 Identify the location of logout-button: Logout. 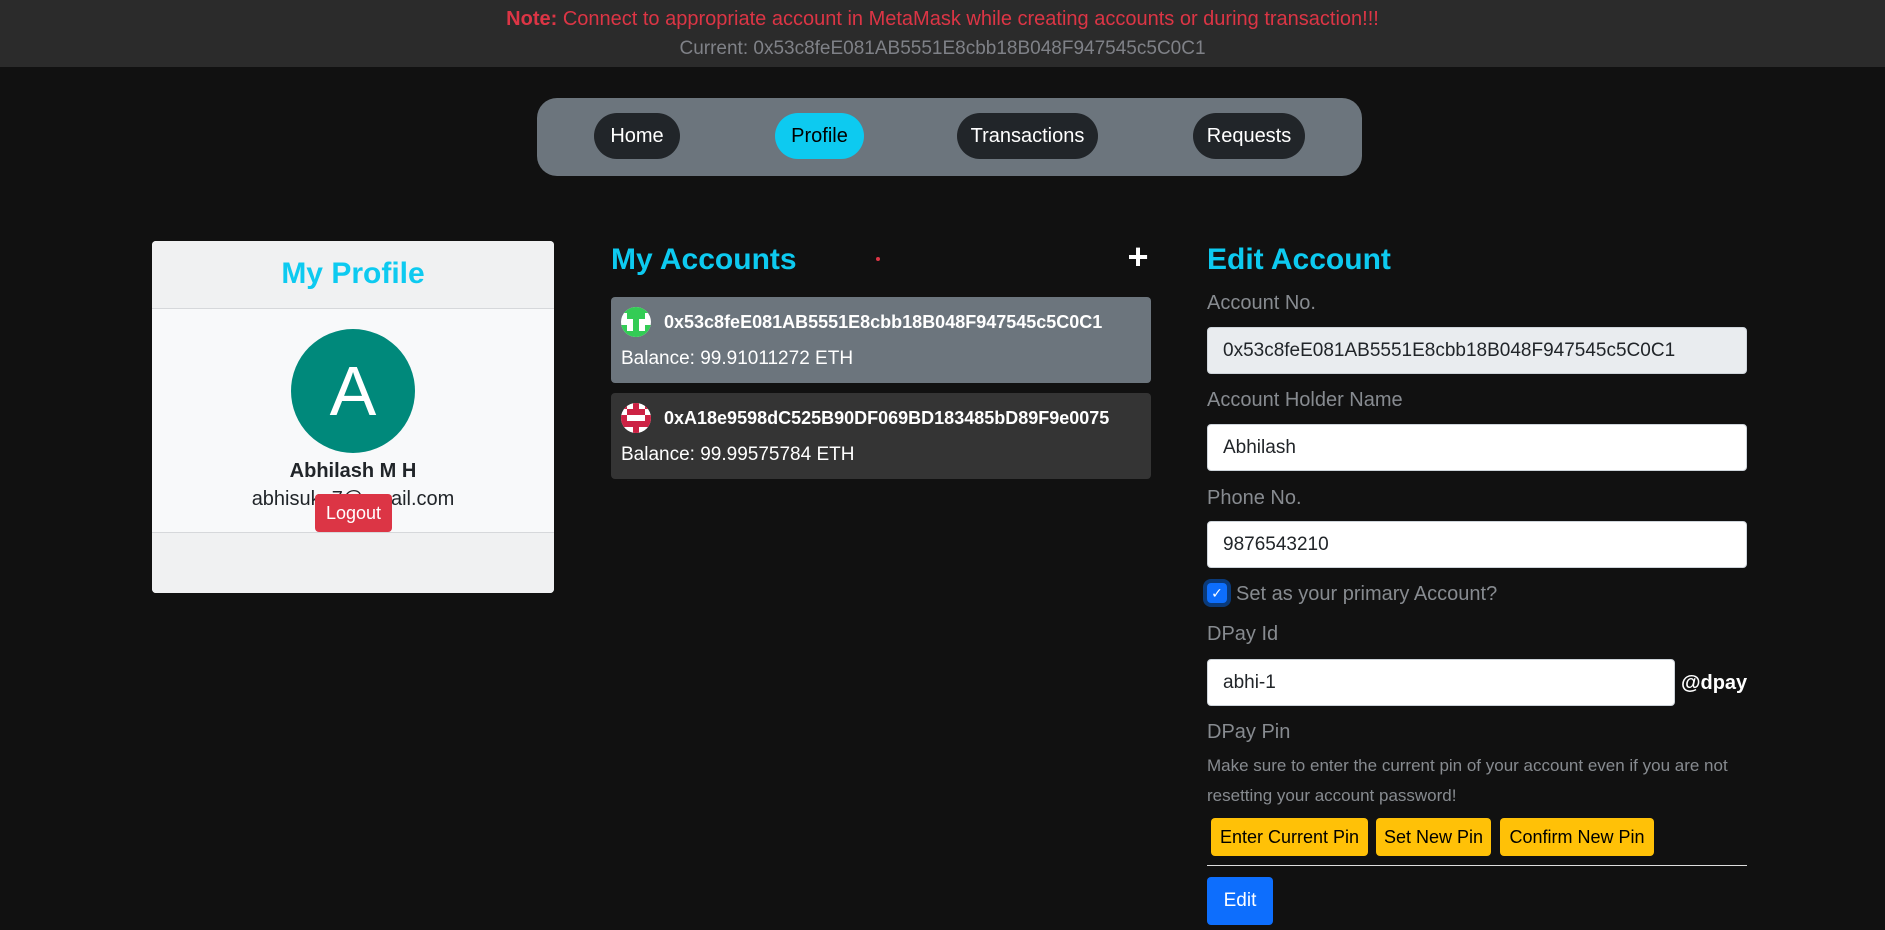
(353, 513).